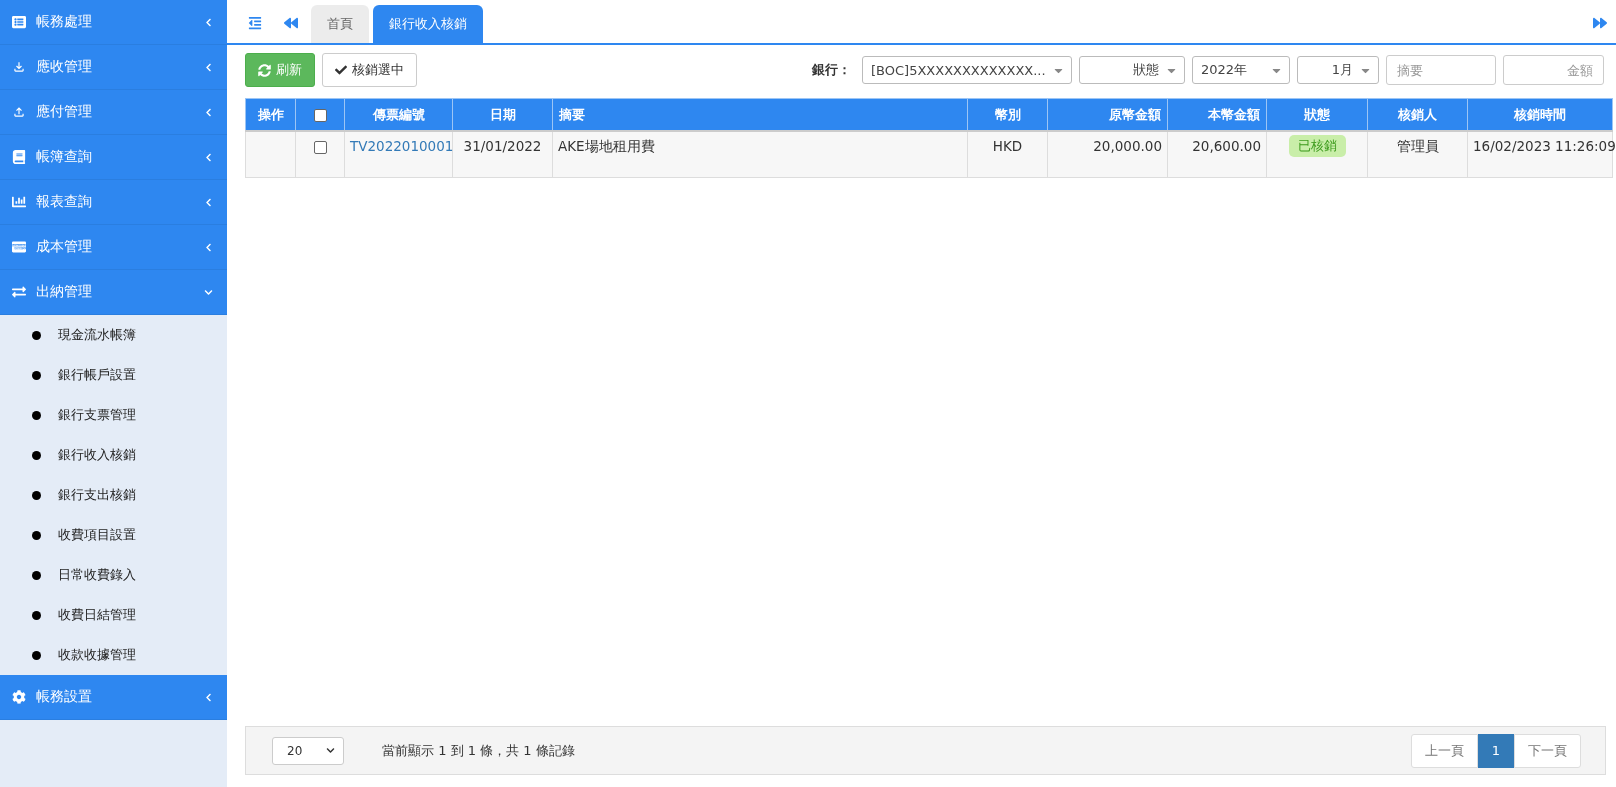 The height and width of the screenshot is (787, 1616). What do you see at coordinates (113, 292) in the screenshot?
I see `sidebar-menu-item: 出納管理` at bounding box center [113, 292].